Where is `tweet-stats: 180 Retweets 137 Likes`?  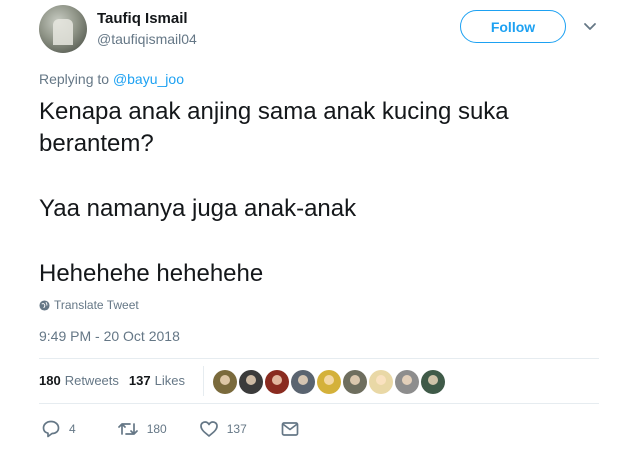 tweet-stats: 180 Retweets 137 Likes is located at coordinates (112, 380).